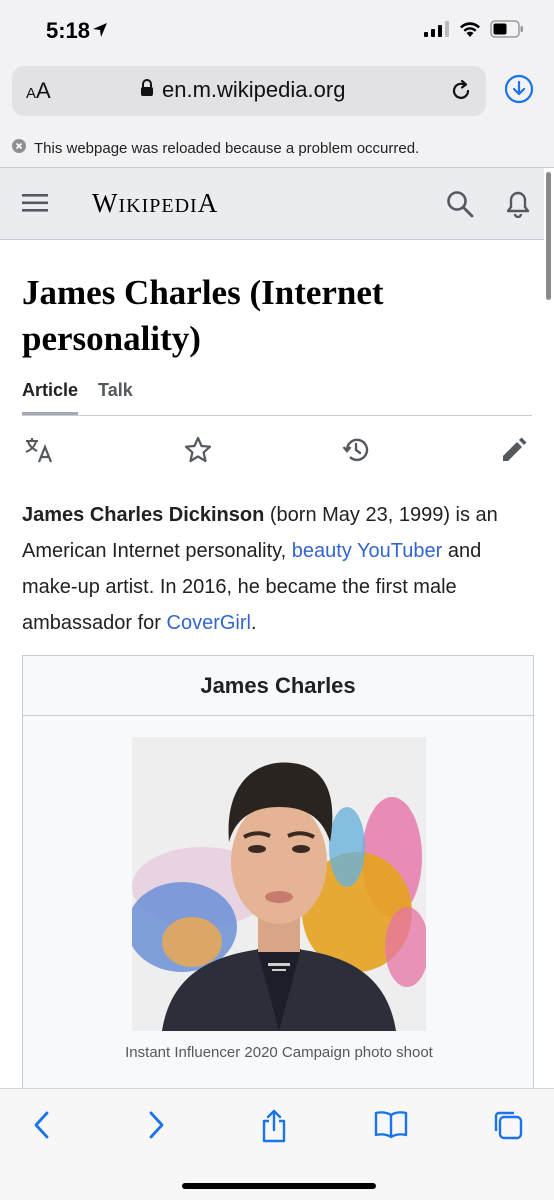 This screenshot has width=554, height=1200. Describe the element at coordinates (35, 205) in the screenshot. I see `menu-icon` at that location.